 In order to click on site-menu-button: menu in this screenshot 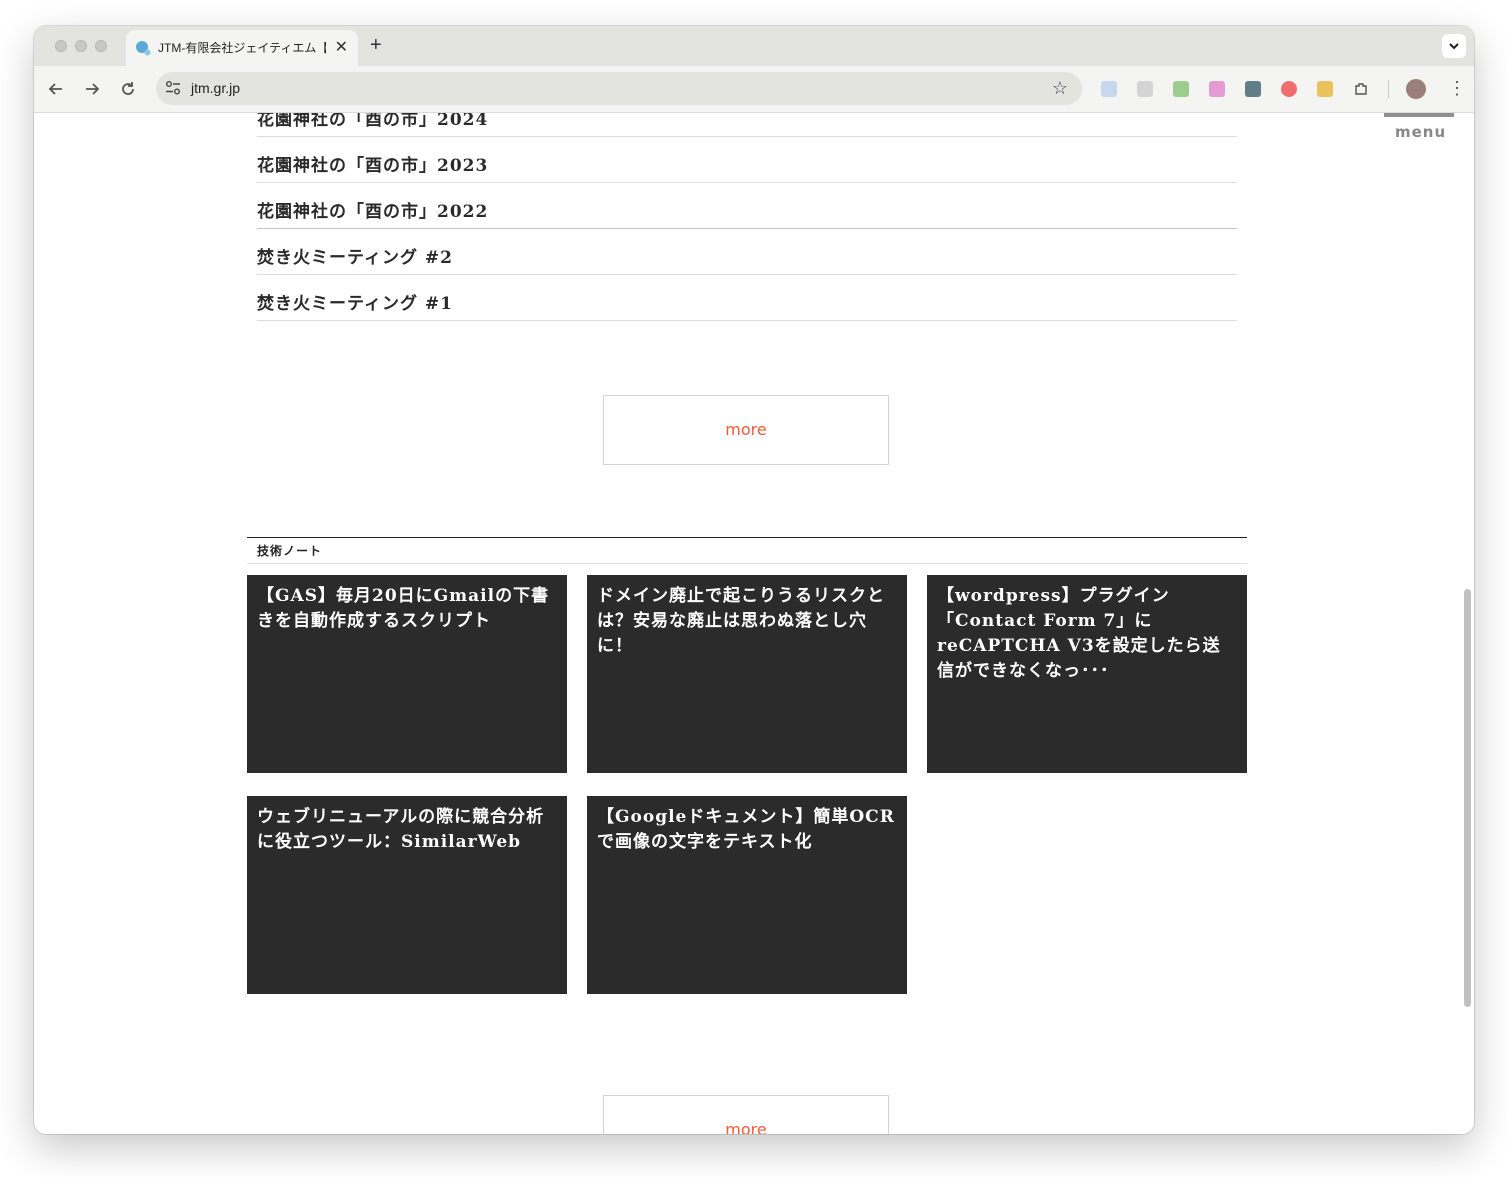, I will do `click(1420, 132)`.